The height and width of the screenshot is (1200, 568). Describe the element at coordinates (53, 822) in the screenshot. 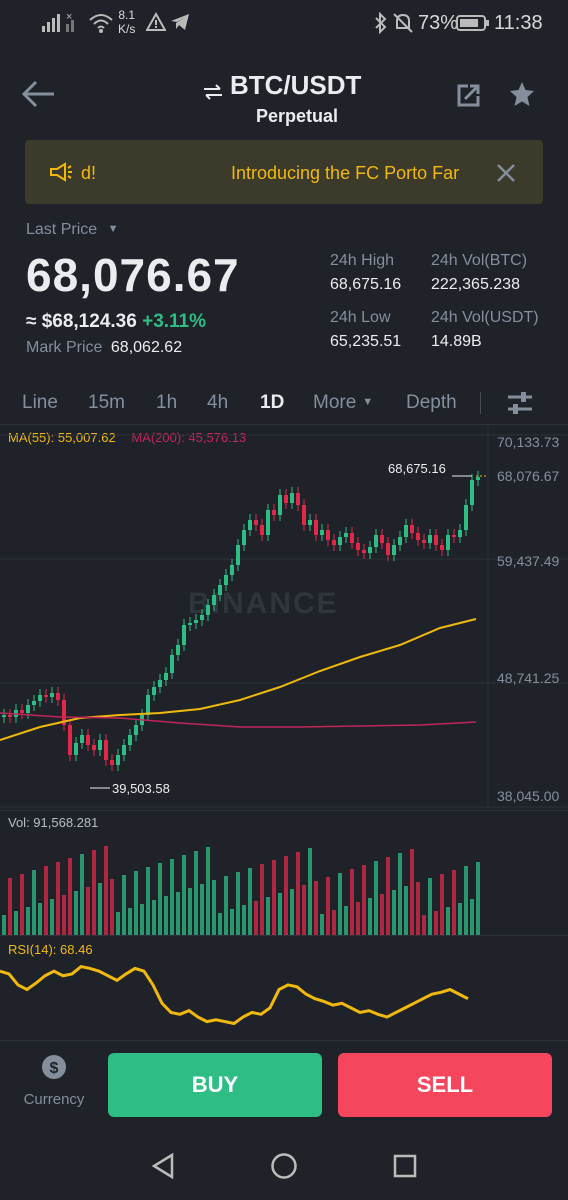

I see `volume-label: Vol: 91,568.281` at that location.